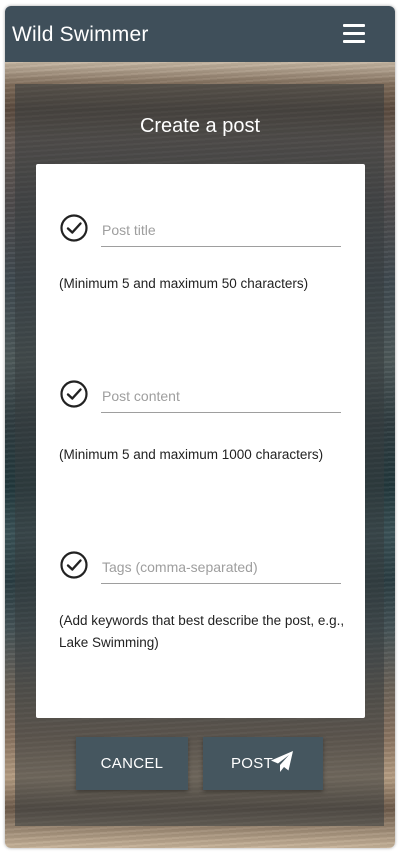 This screenshot has width=401, height=854. Describe the element at coordinates (221, 232) in the screenshot. I see `post-title-input` at that location.